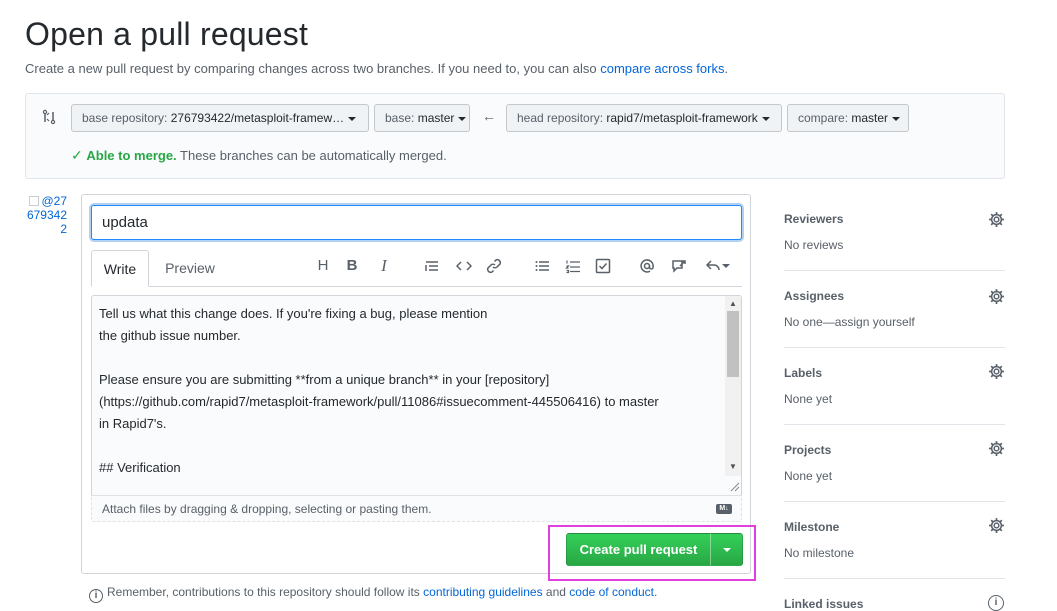  Describe the element at coordinates (49, 117) in the screenshot. I see `compare-icon` at that location.